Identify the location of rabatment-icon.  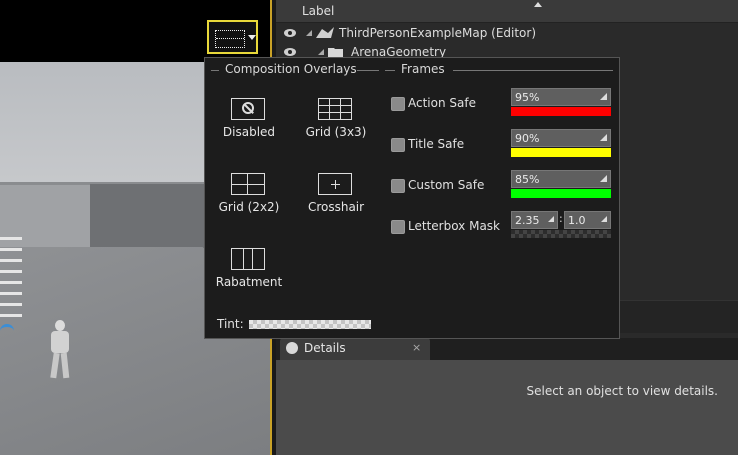
(248, 259).